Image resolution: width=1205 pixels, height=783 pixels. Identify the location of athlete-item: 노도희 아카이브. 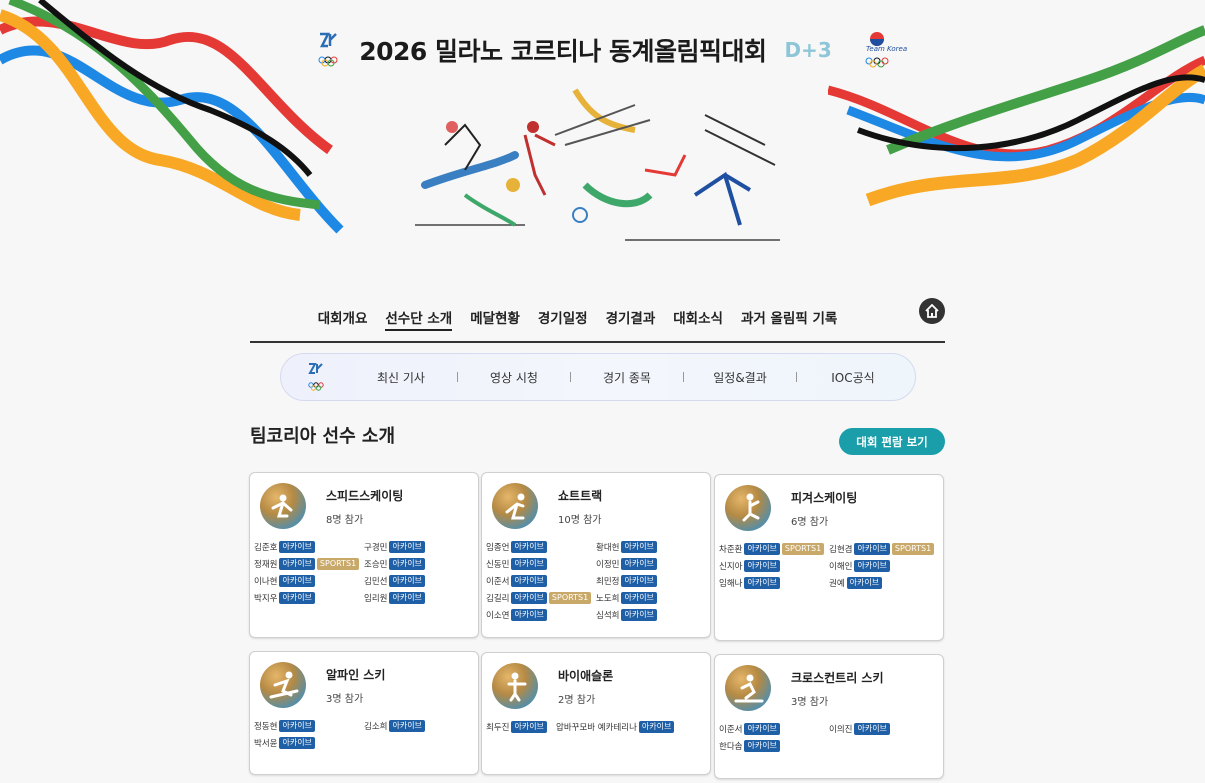
(651, 598).